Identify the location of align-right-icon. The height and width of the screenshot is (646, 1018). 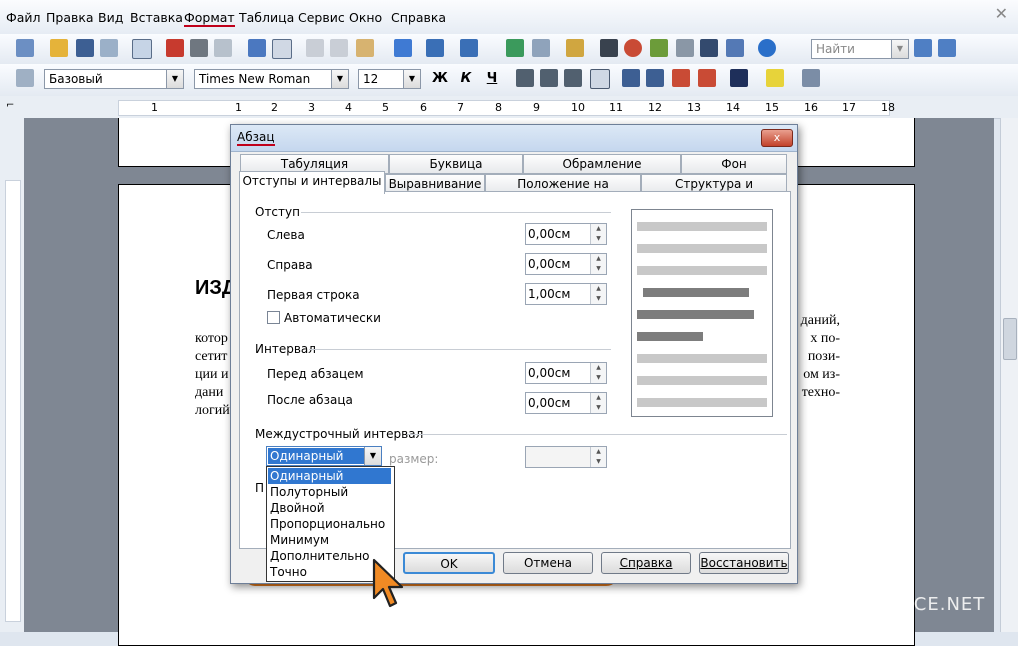
(573, 78).